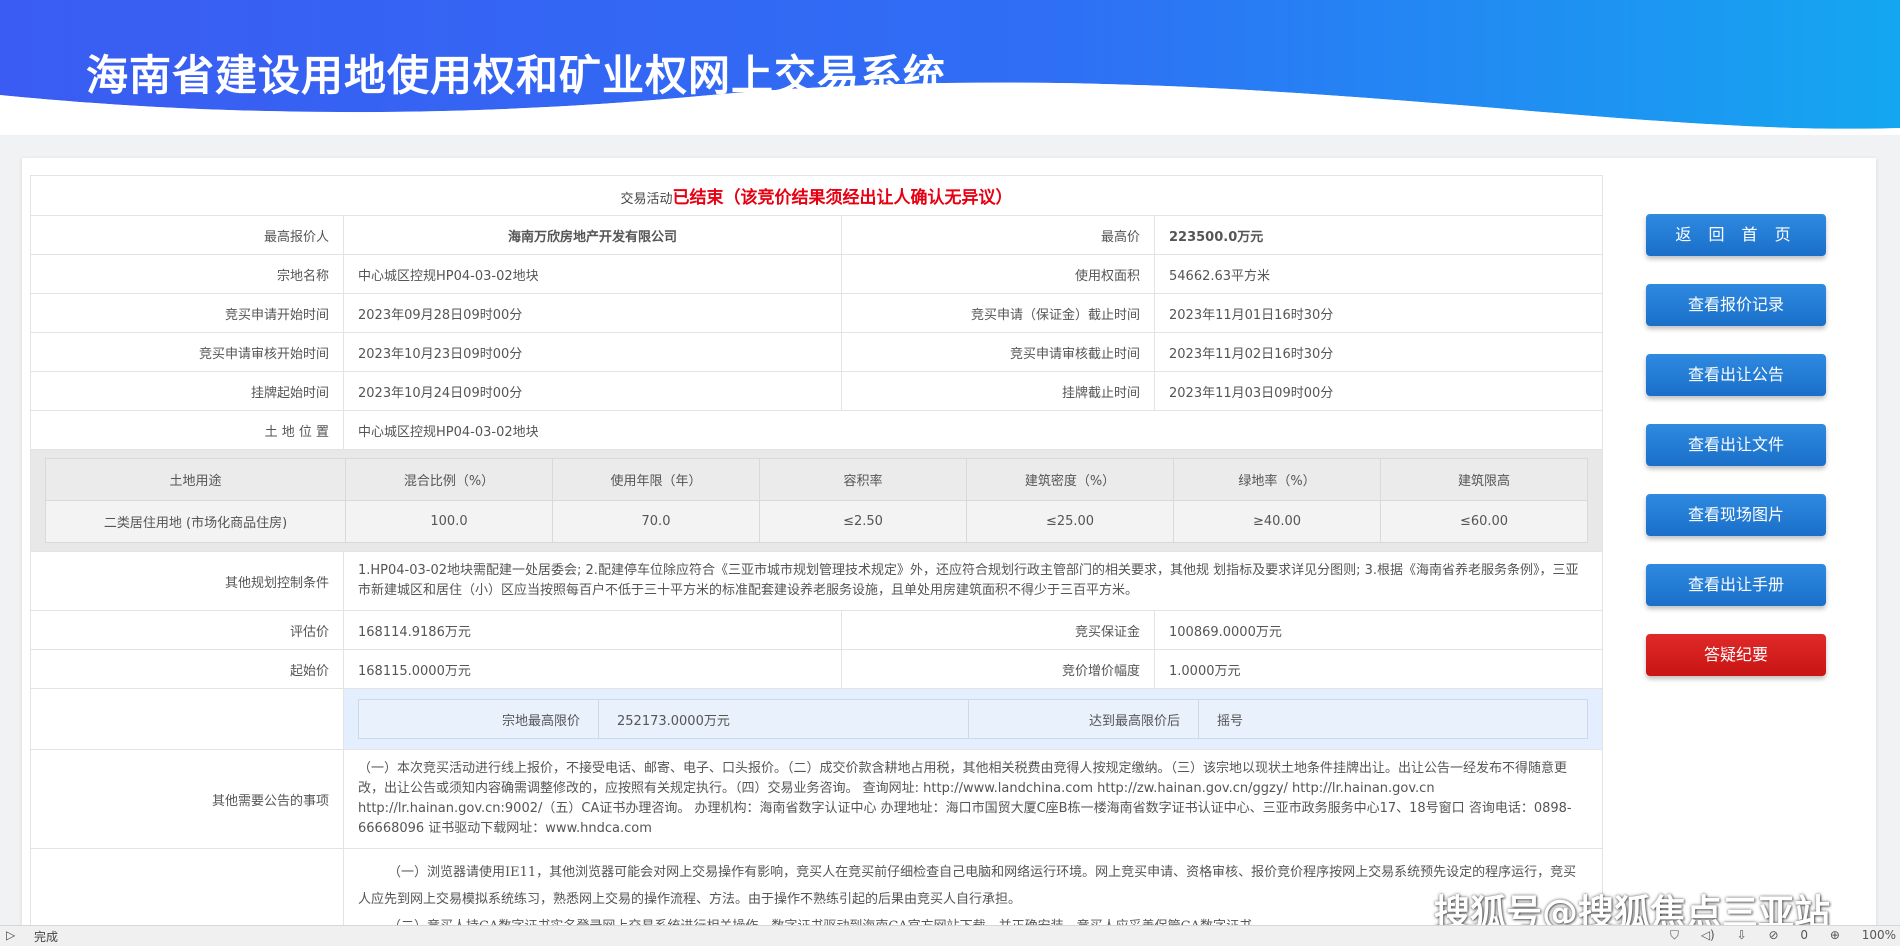 Image resolution: width=1900 pixels, height=946 pixels. Describe the element at coordinates (1393, 719) in the screenshot. I see `after-limit-value: 摇号` at that location.